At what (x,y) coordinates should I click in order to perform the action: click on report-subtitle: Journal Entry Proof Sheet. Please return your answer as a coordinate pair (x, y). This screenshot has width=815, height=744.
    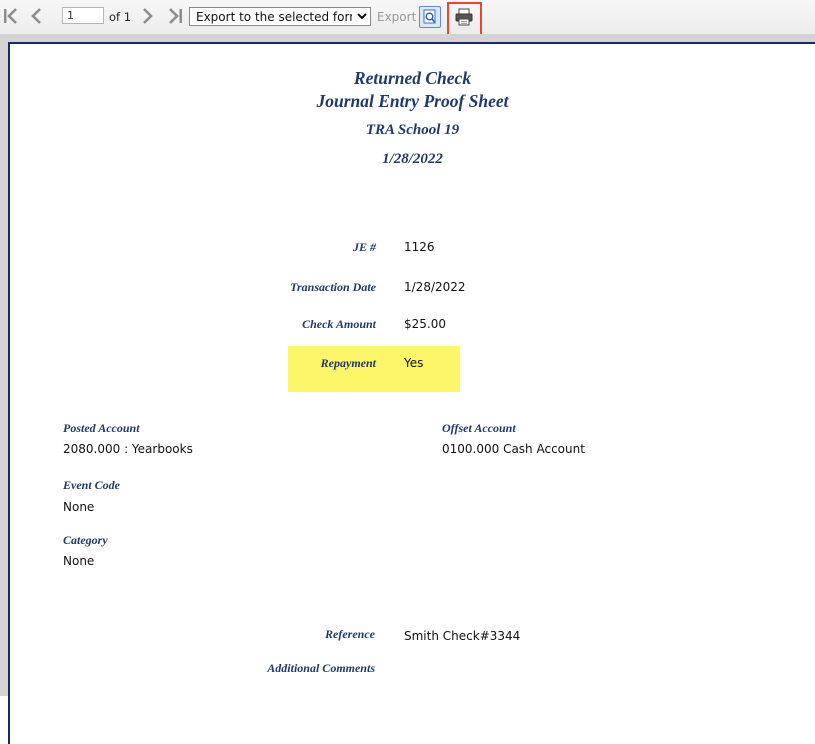
    Looking at the image, I should click on (412, 101).